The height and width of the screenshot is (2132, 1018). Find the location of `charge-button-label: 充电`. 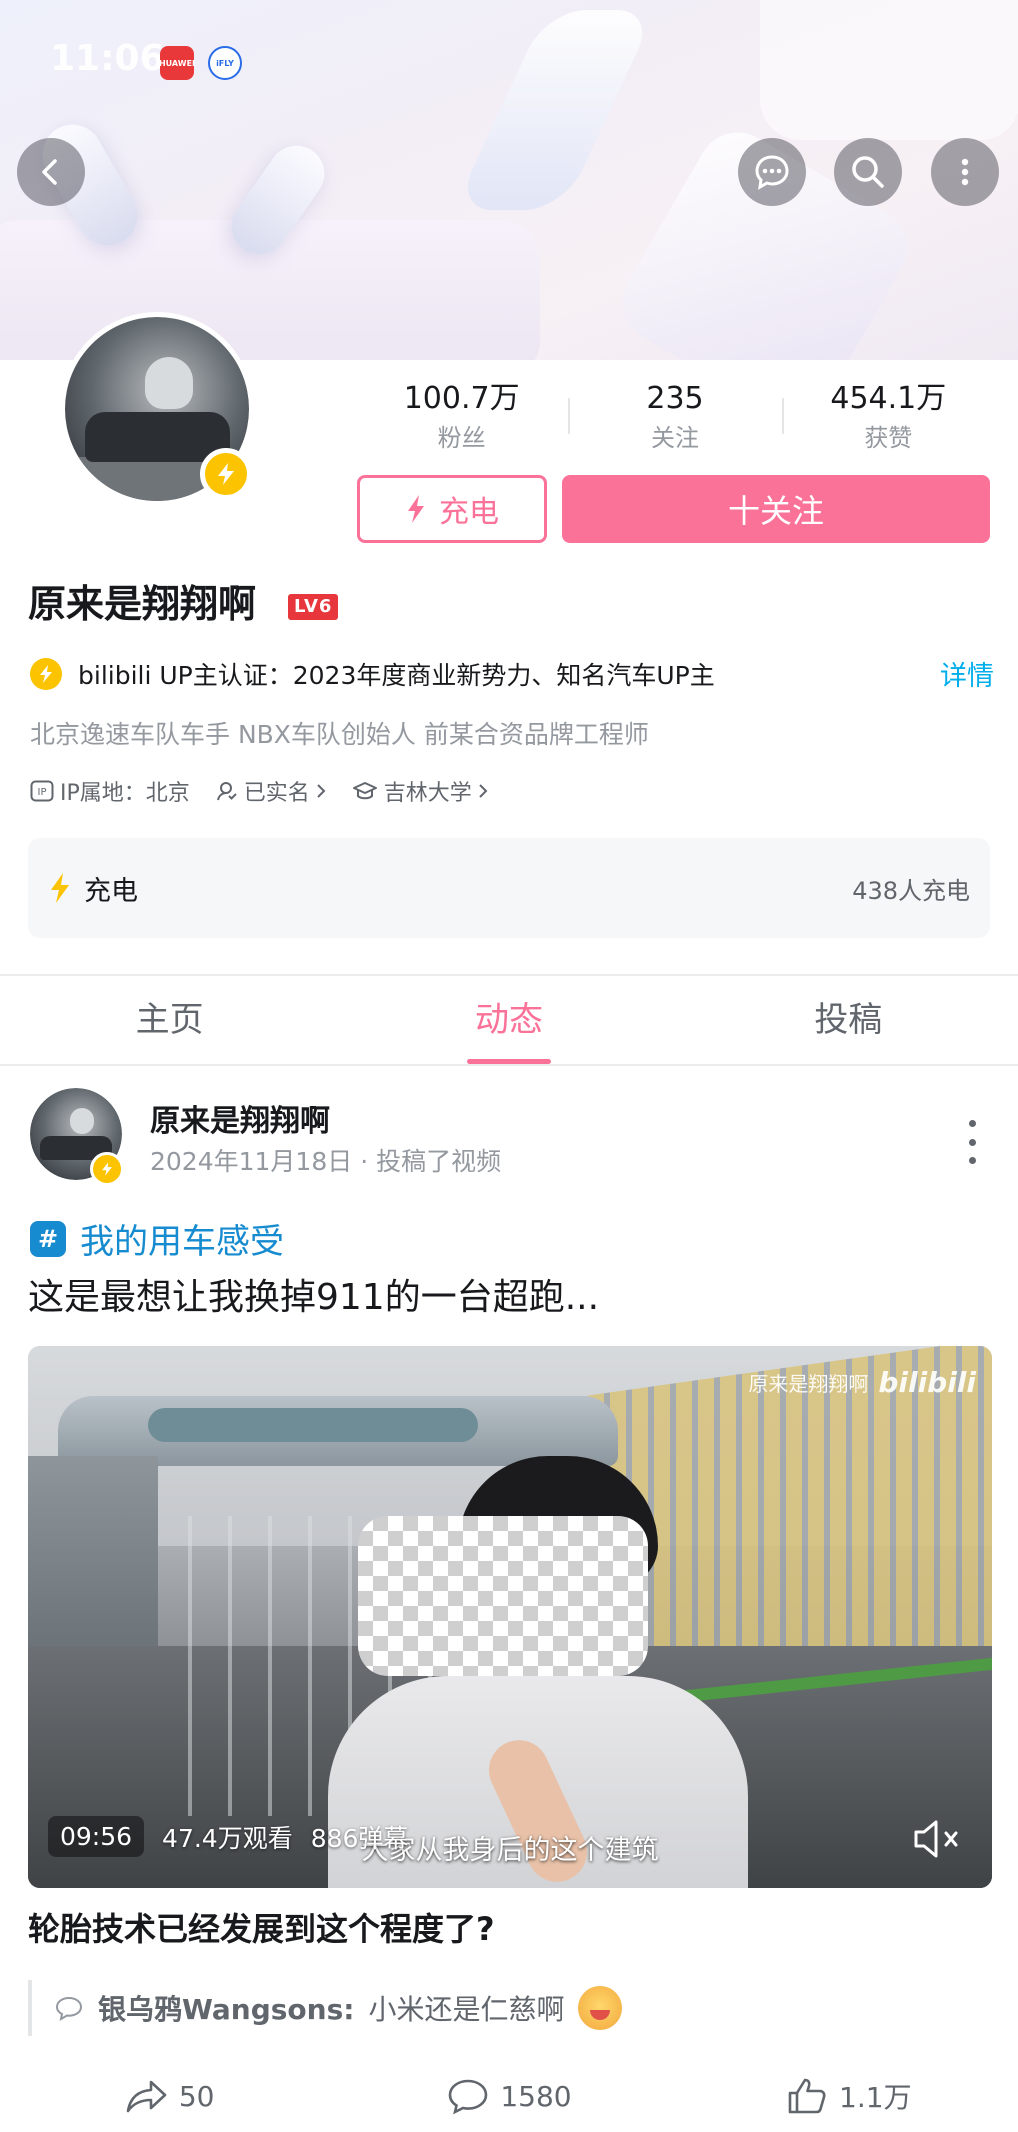

charge-button-label: 充电 is located at coordinates (469, 512).